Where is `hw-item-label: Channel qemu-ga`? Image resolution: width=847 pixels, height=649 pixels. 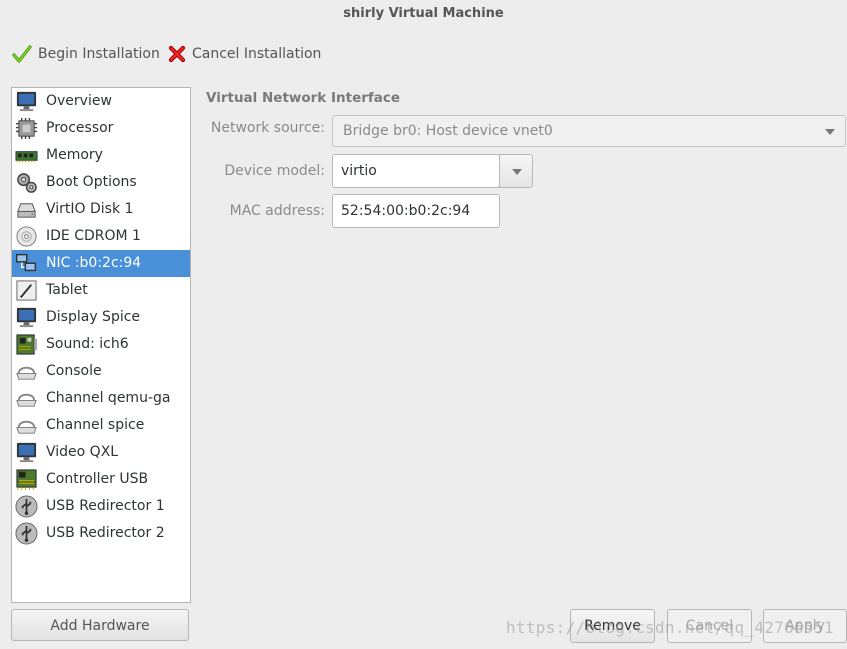 hw-item-label: Channel qemu-ga is located at coordinates (108, 398).